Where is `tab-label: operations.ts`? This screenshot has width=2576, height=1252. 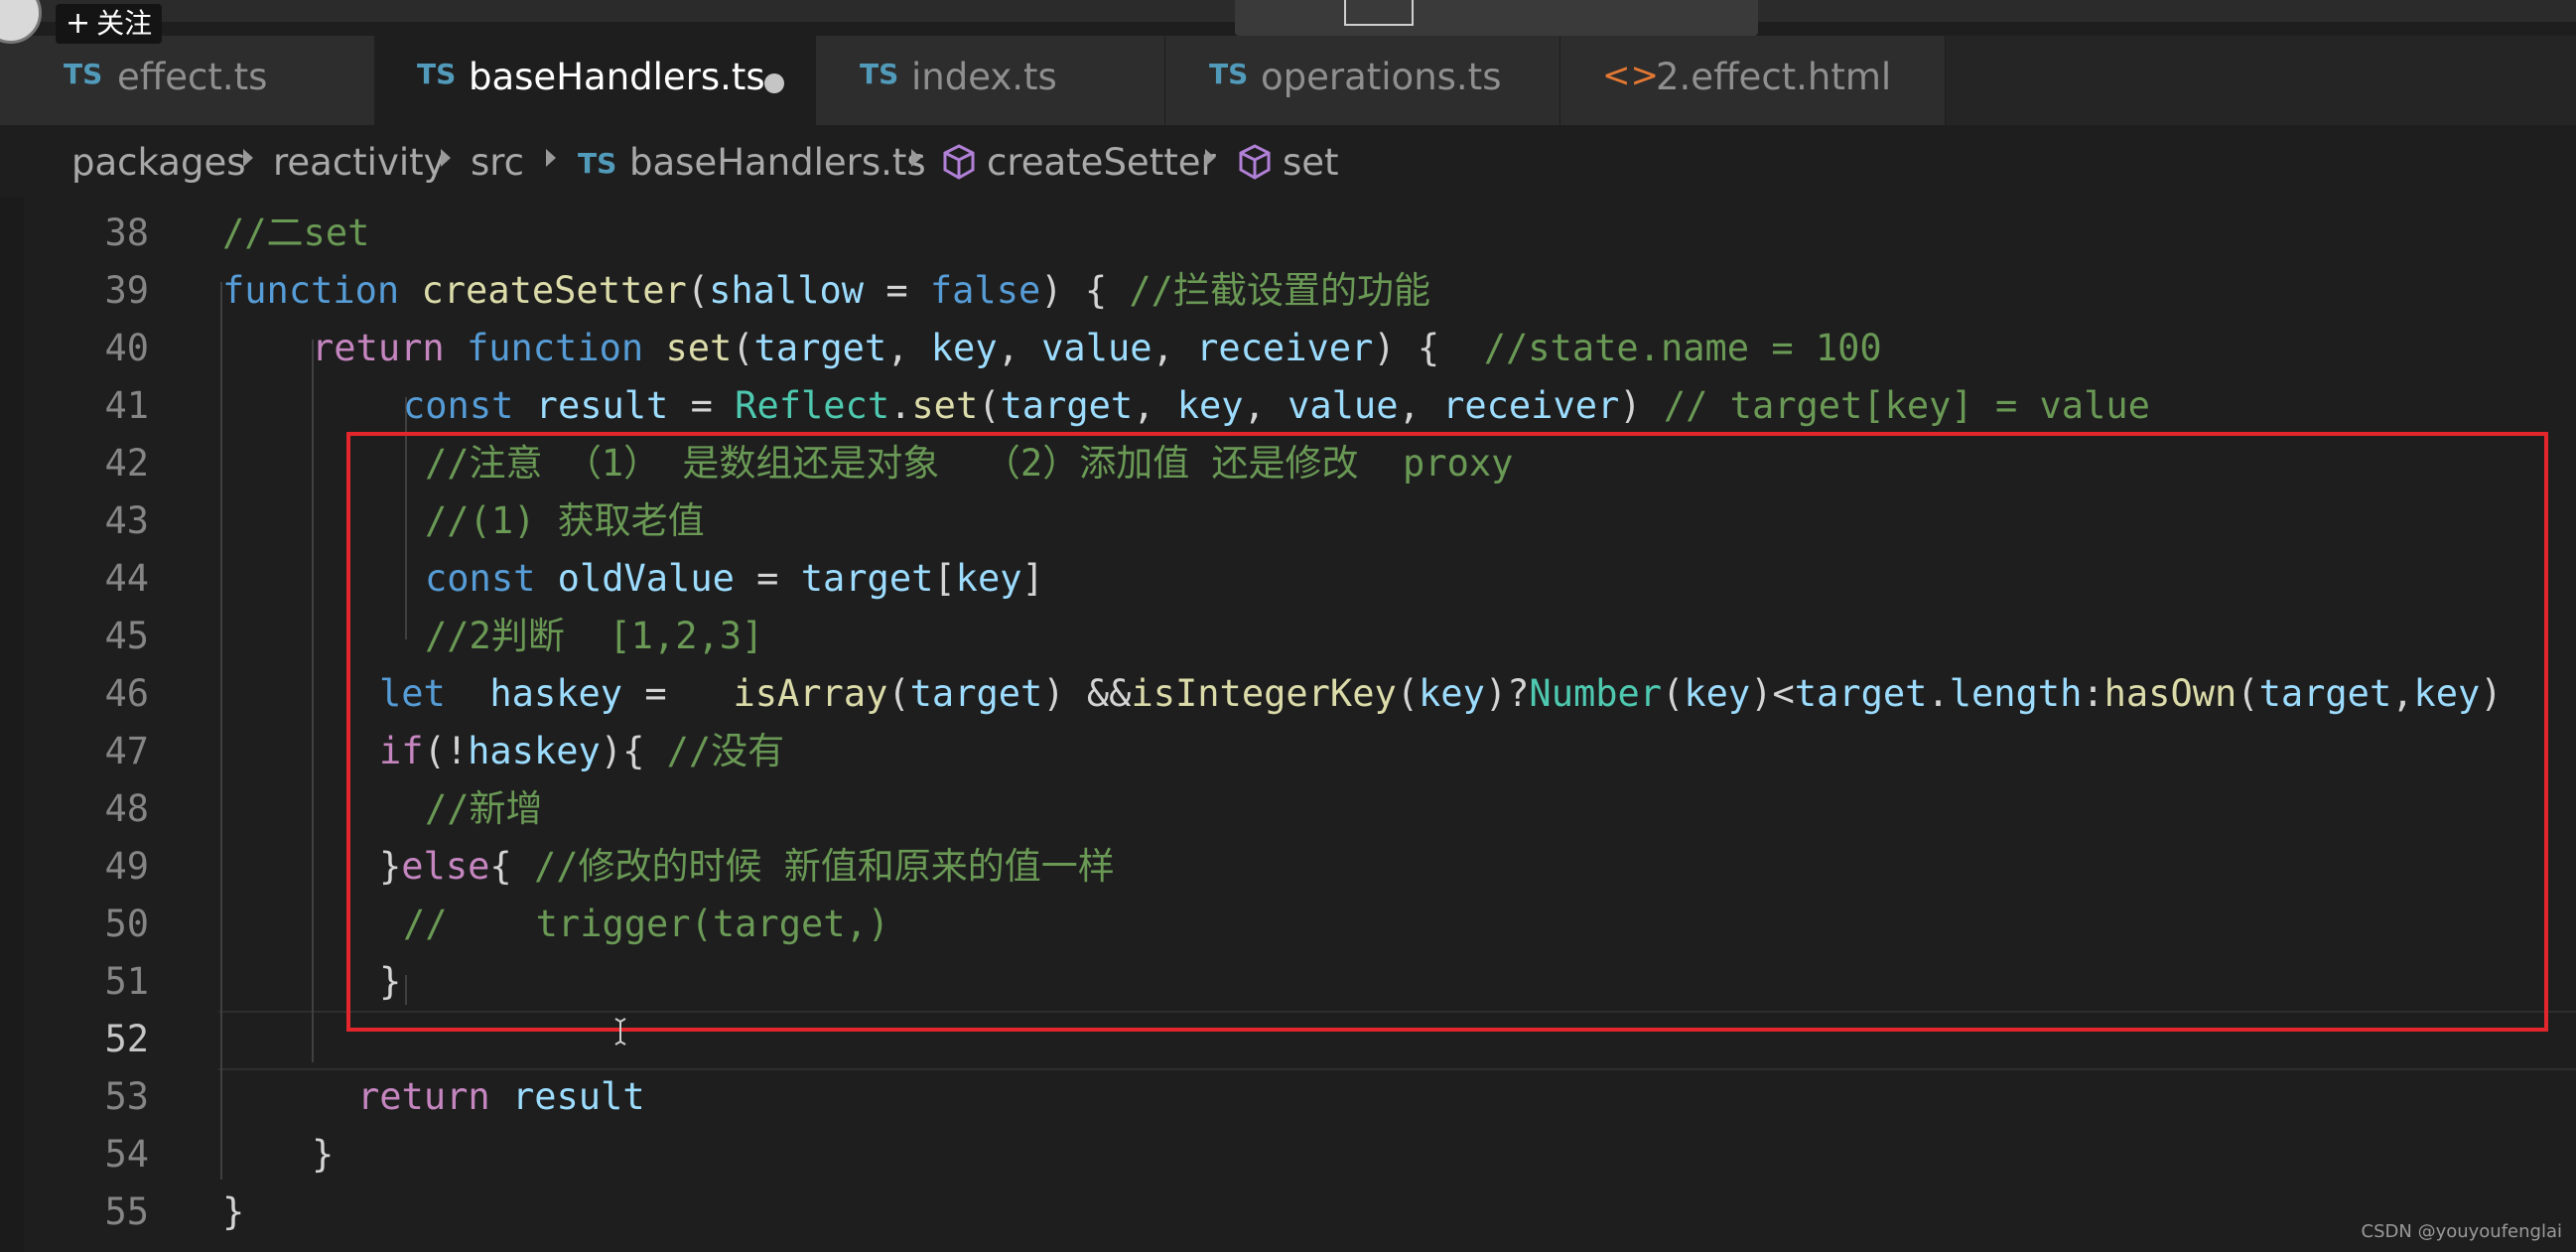 tab-label: operations.ts is located at coordinates (1381, 77).